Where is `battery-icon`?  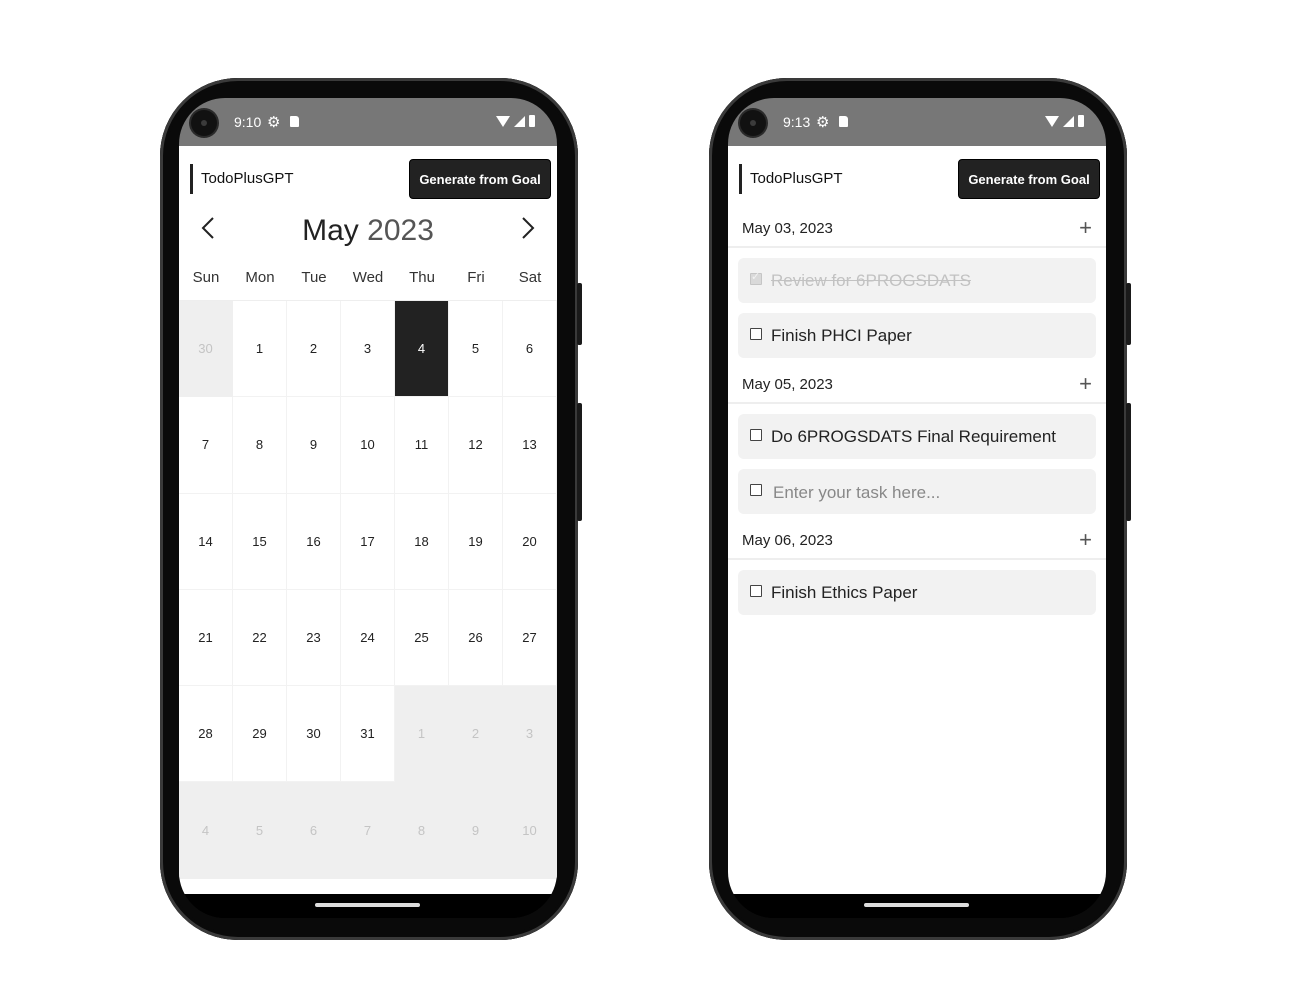
battery-icon is located at coordinates (1081, 121).